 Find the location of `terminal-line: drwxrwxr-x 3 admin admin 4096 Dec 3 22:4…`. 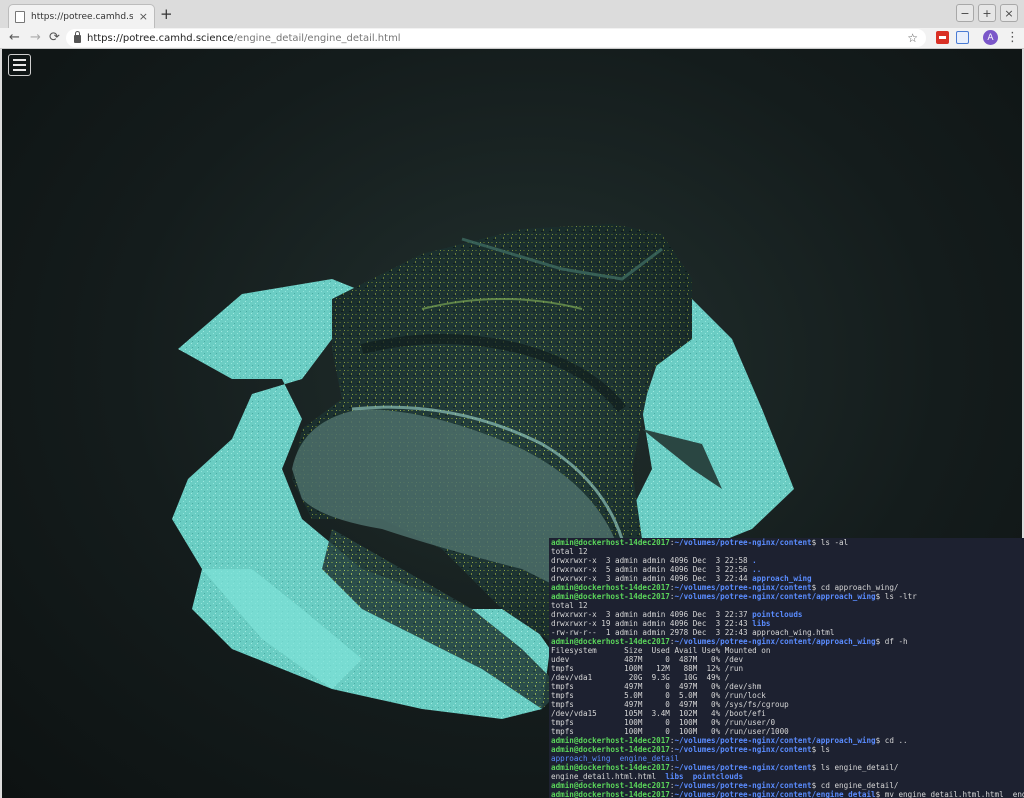

terminal-line: drwxrwxr-x 3 admin admin 4096 Dec 3 22:4… is located at coordinates (787, 578).